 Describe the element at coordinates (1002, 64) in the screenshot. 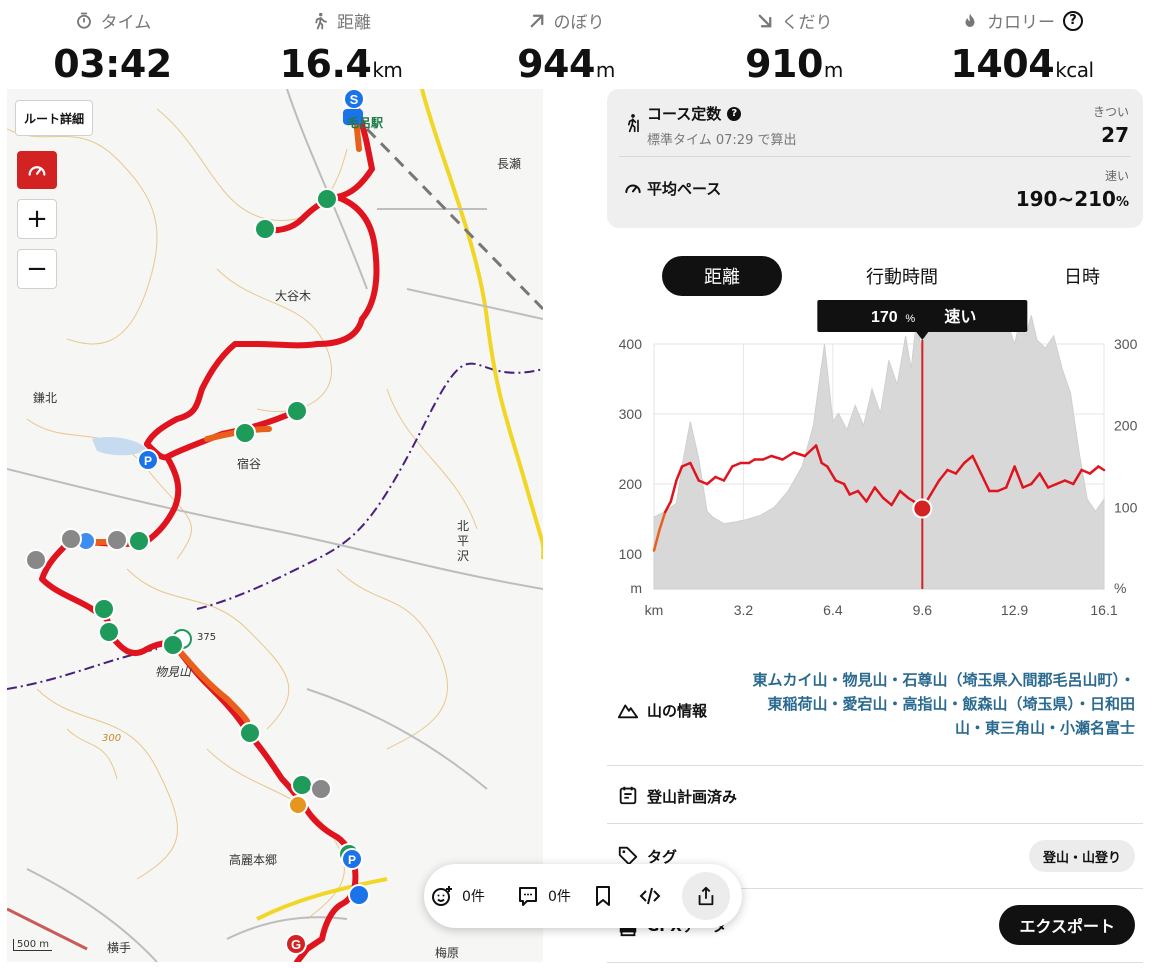

I see `stat-value: 1404` at that location.